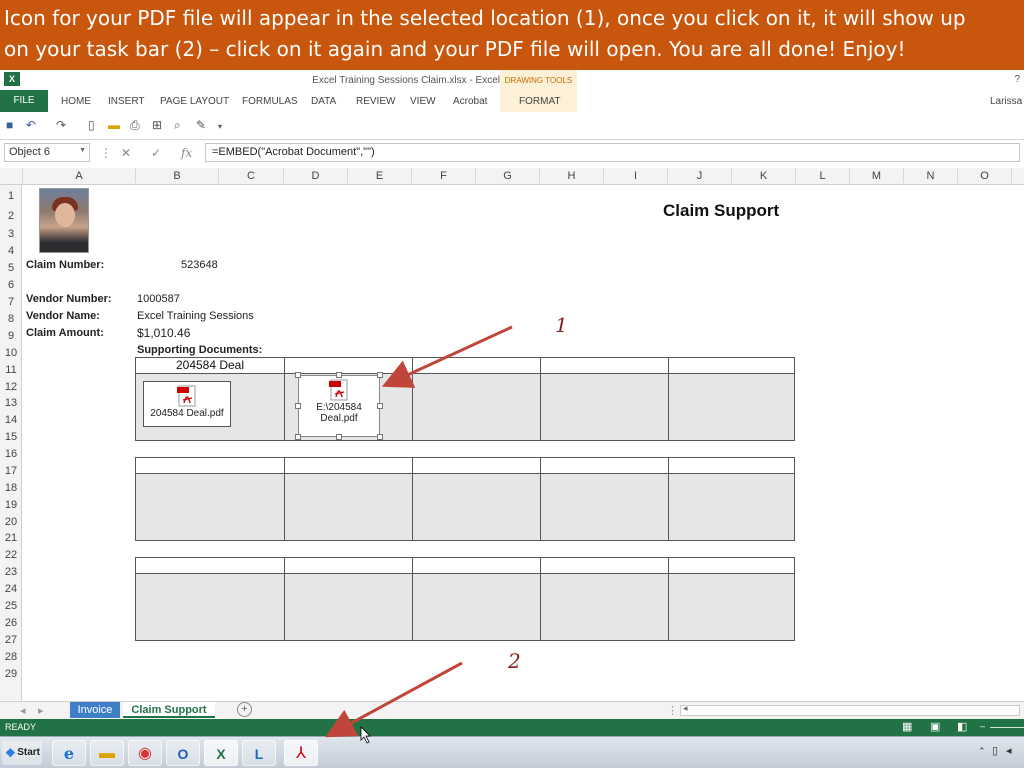 The image size is (1024, 768). What do you see at coordinates (11, 387) in the screenshot?
I see `row-header: 12` at bounding box center [11, 387].